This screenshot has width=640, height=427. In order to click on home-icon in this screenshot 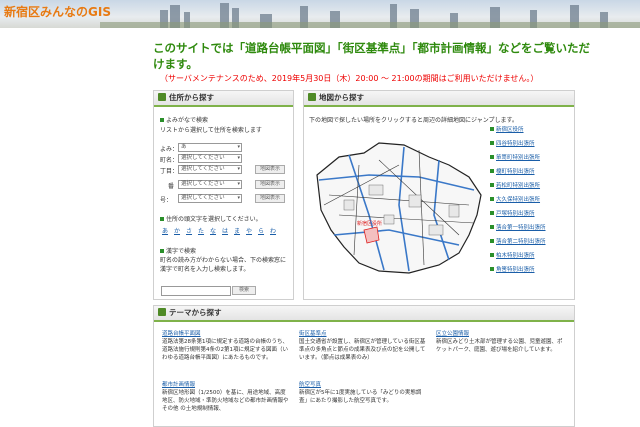, I will do `click(162, 97)`.